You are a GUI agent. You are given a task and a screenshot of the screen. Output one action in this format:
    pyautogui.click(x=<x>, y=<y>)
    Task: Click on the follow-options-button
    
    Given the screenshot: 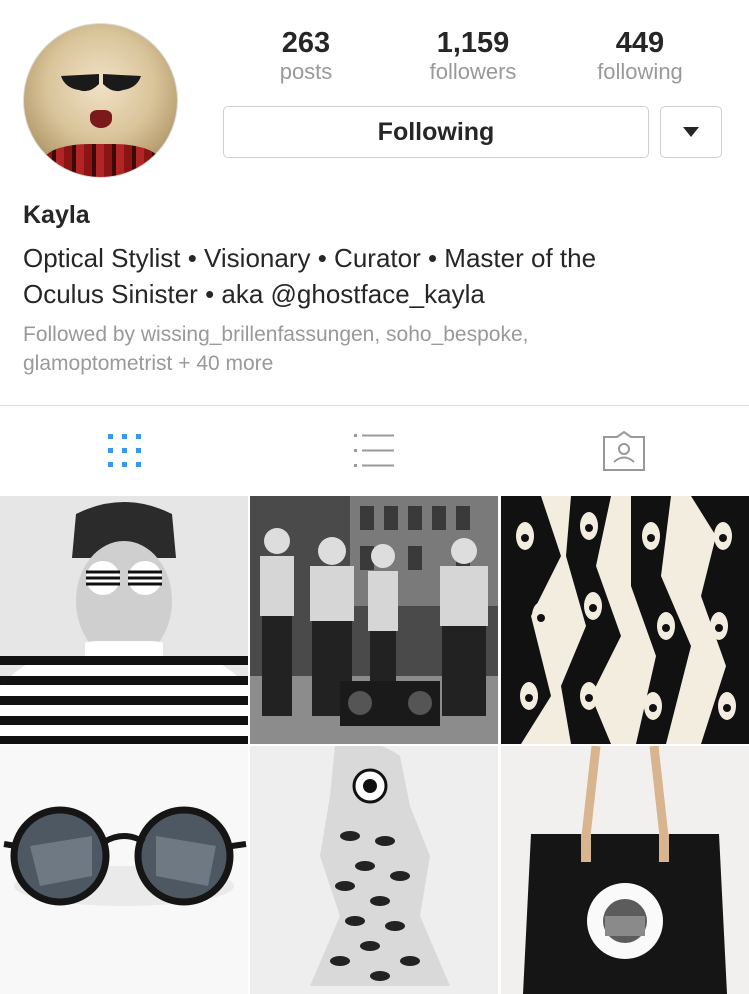 What is the action you would take?
    pyautogui.click(x=691, y=132)
    